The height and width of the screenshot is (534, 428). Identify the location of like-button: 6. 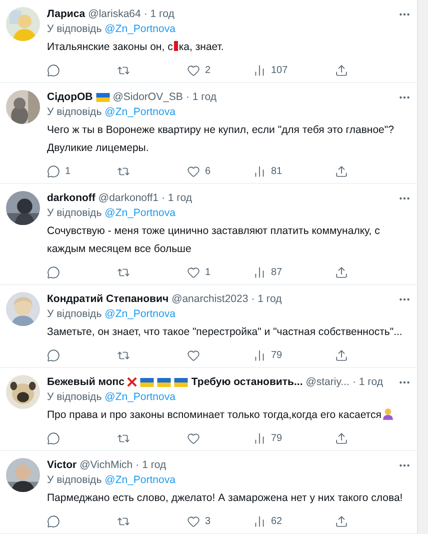
(220, 171).